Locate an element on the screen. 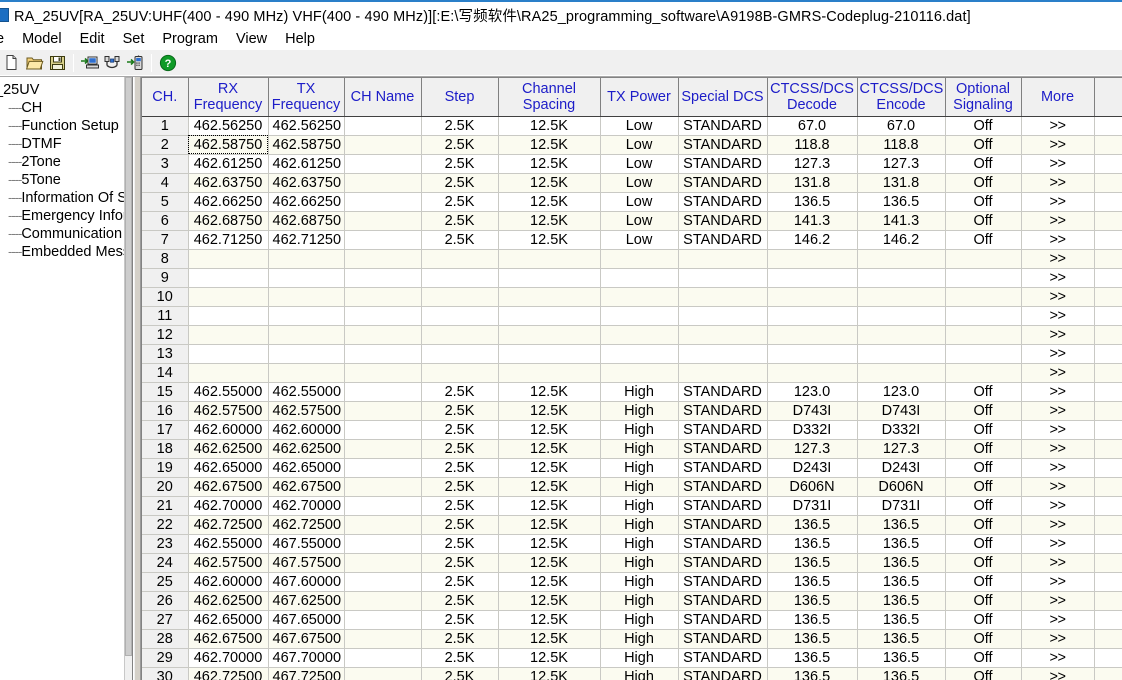  read-from-radio-icon is located at coordinates (89, 63).